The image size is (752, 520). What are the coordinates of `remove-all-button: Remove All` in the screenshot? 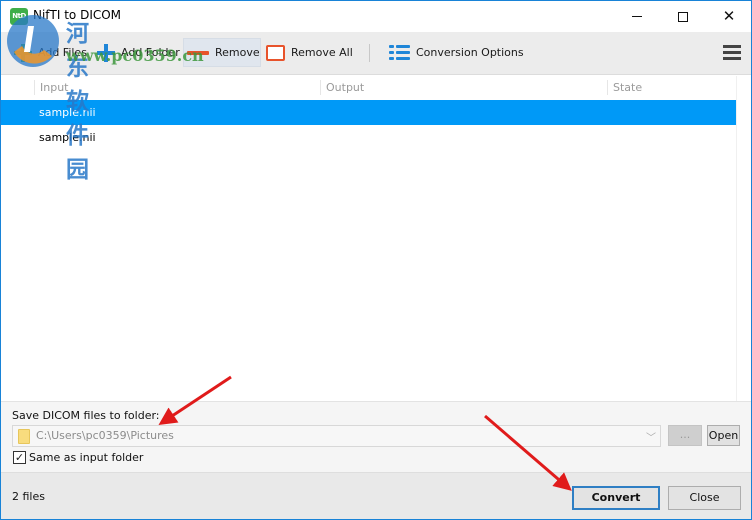 It's located at (309, 52).